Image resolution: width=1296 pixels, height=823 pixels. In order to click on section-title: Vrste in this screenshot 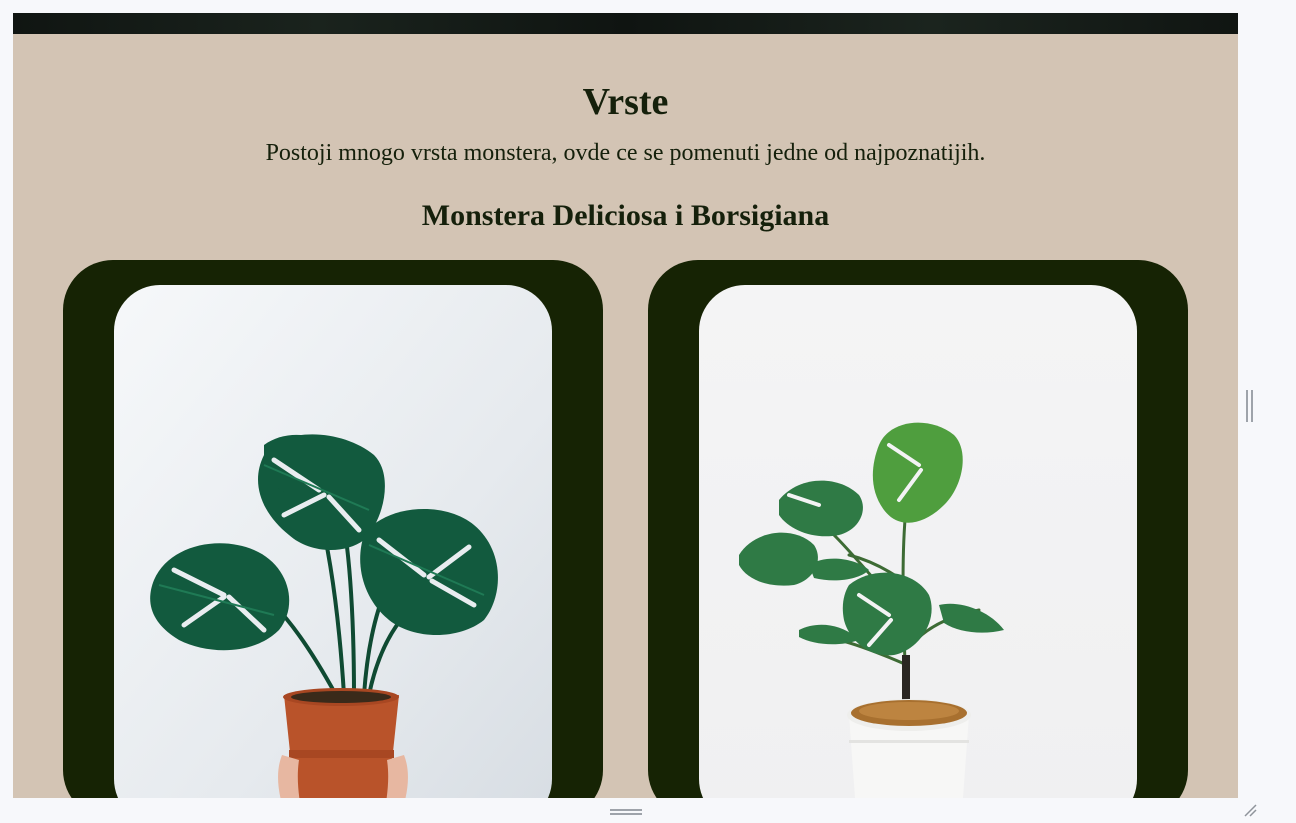, I will do `click(625, 102)`.